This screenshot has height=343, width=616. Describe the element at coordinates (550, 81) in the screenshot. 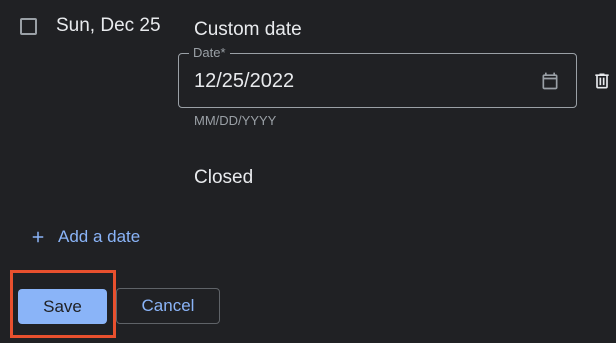

I see `calendar-icon` at that location.